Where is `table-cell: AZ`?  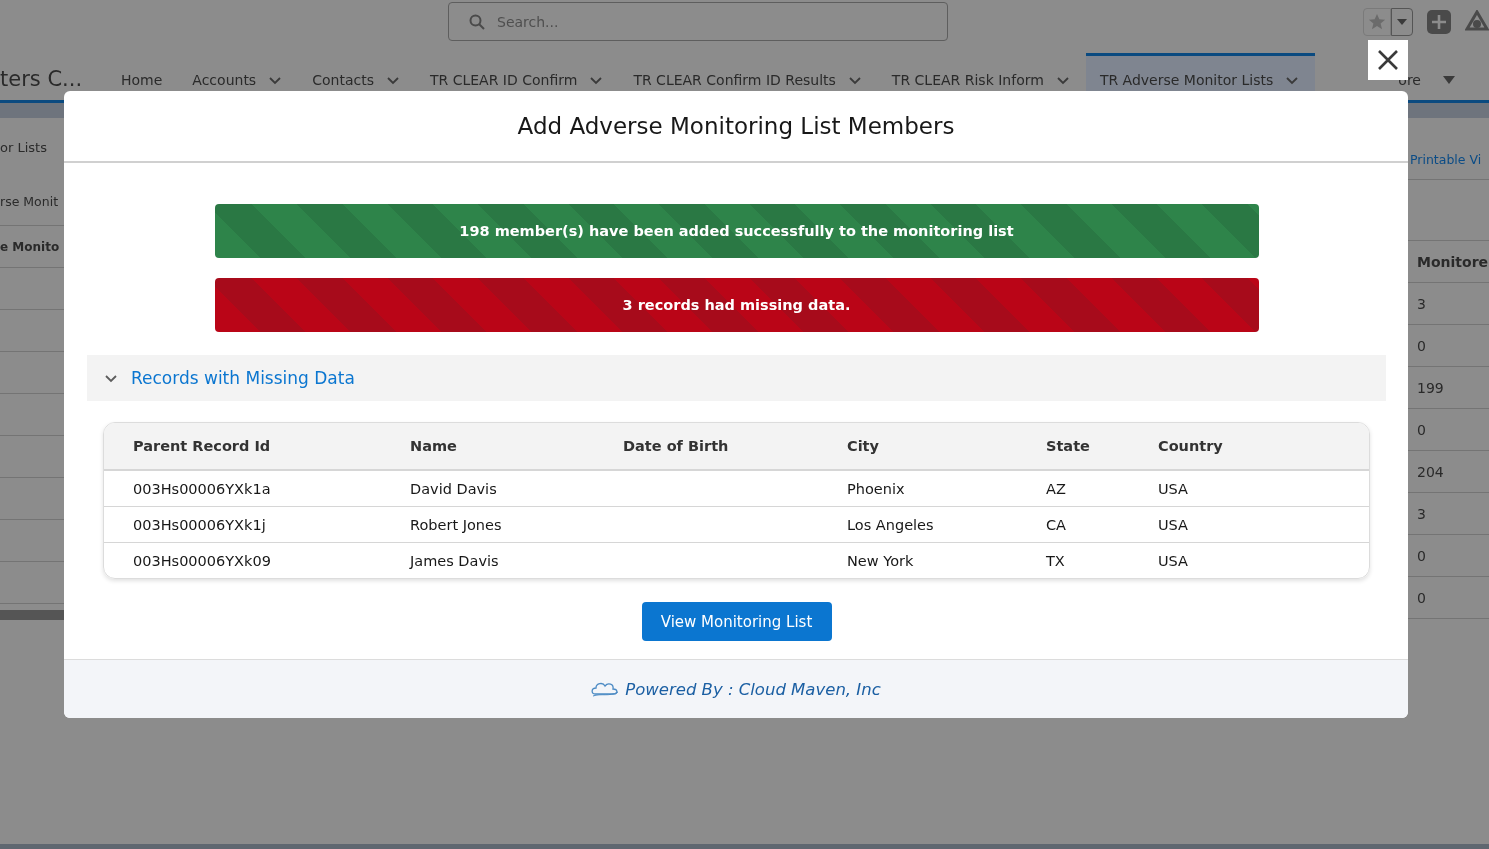 table-cell: AZ is located at coordinates (1102, 488).